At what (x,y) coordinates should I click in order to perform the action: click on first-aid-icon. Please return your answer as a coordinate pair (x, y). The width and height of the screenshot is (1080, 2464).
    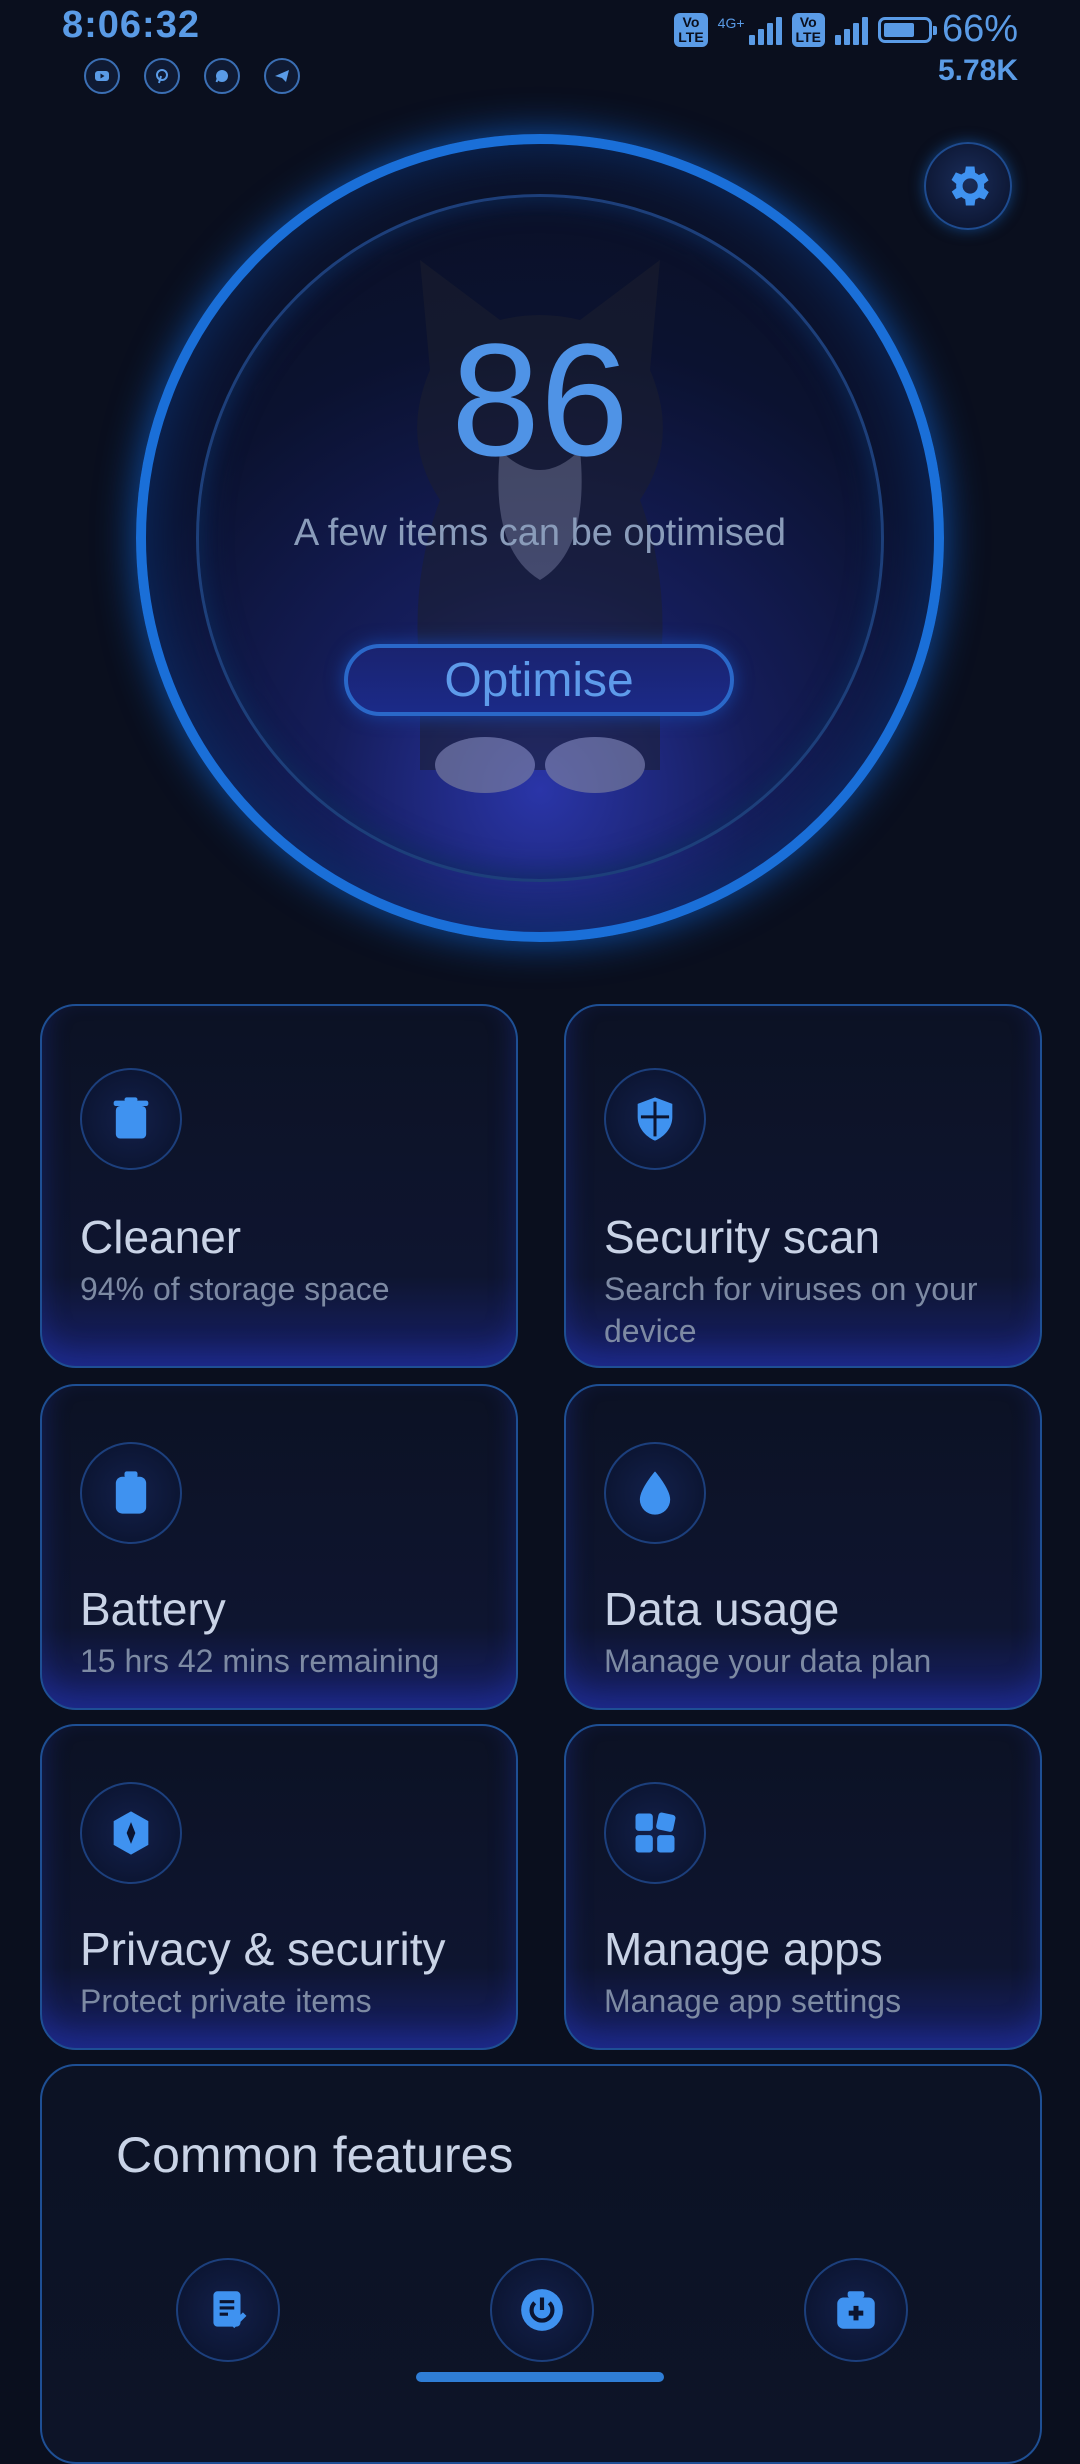
    Looking at the image, I should click on (856, 2310).